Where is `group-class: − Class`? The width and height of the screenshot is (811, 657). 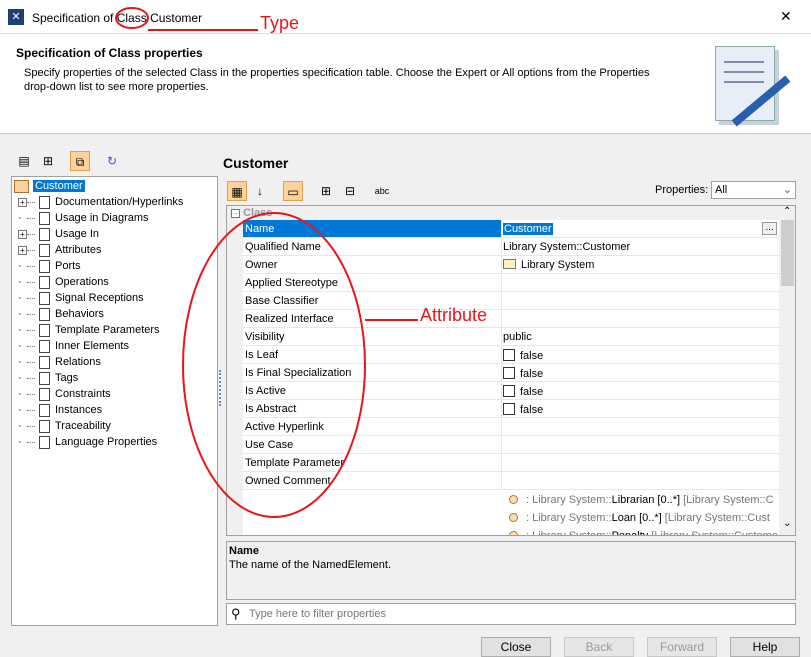
group-class: − Class is located at coordinates (251, 213).